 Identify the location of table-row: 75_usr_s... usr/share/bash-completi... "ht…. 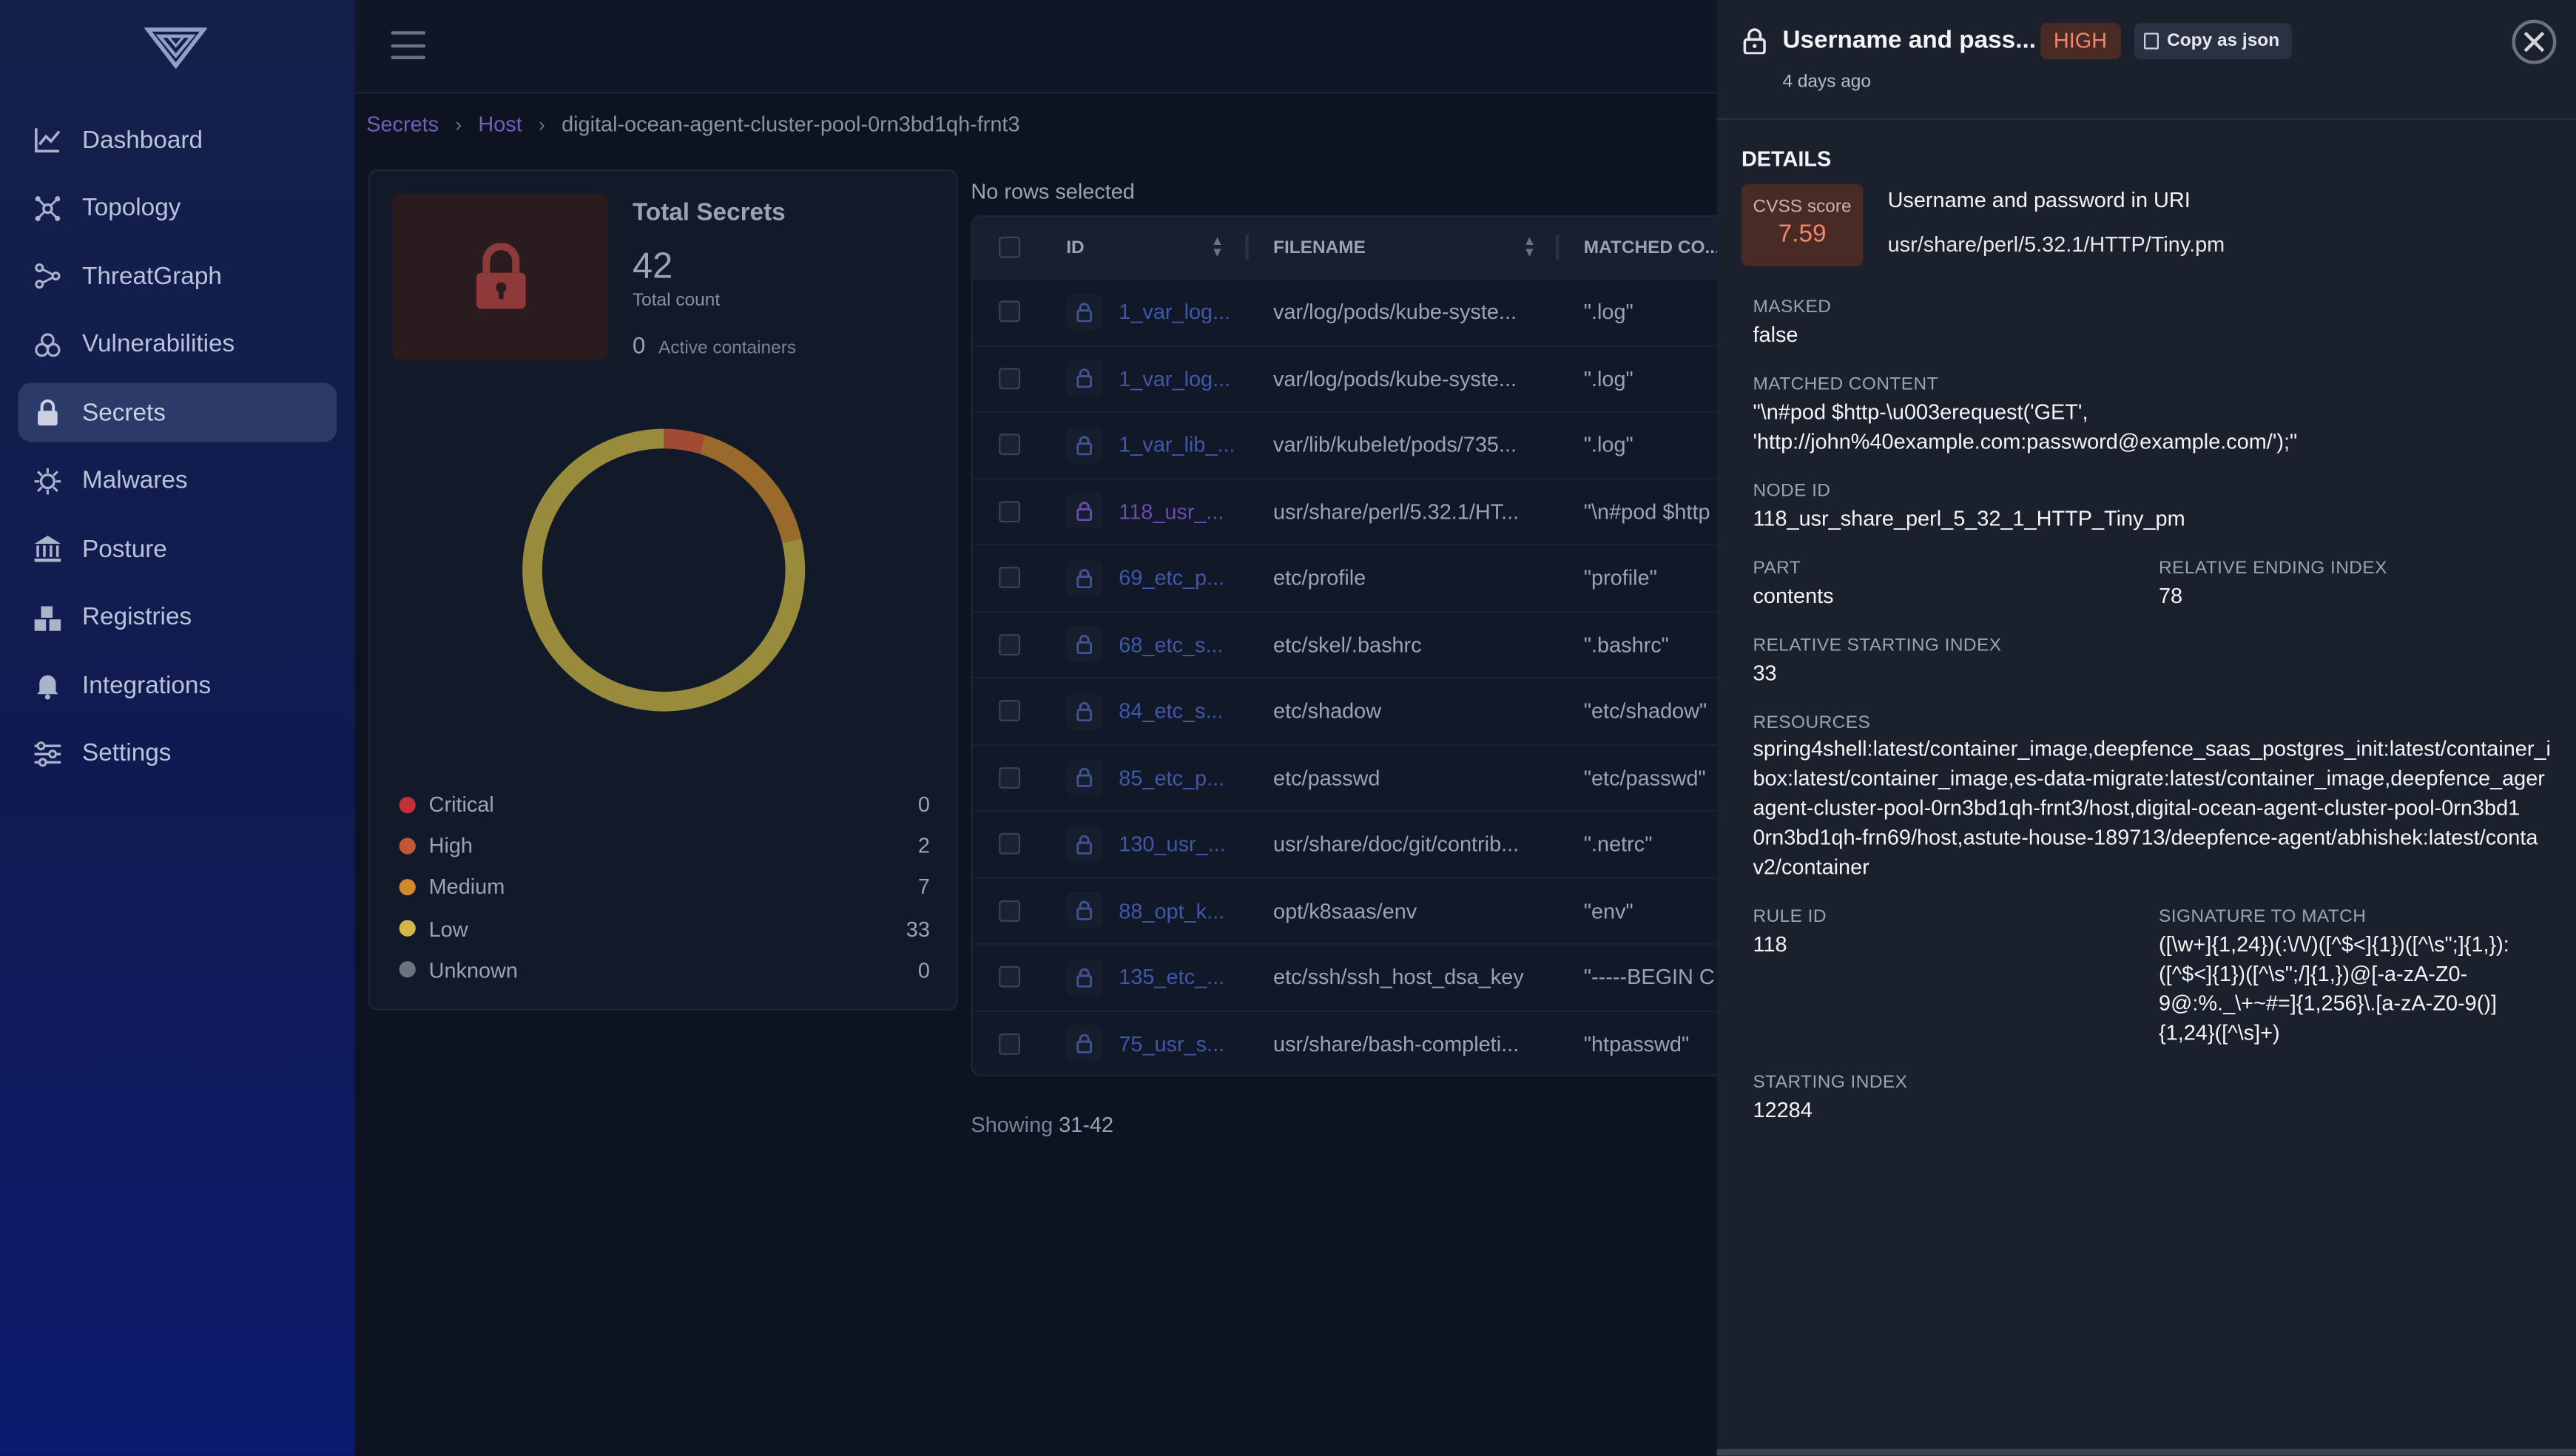
(1348, 1042).